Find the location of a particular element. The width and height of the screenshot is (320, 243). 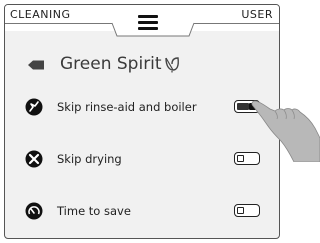

option-time-to-save: Time to save is located at coordinates (142, 212).